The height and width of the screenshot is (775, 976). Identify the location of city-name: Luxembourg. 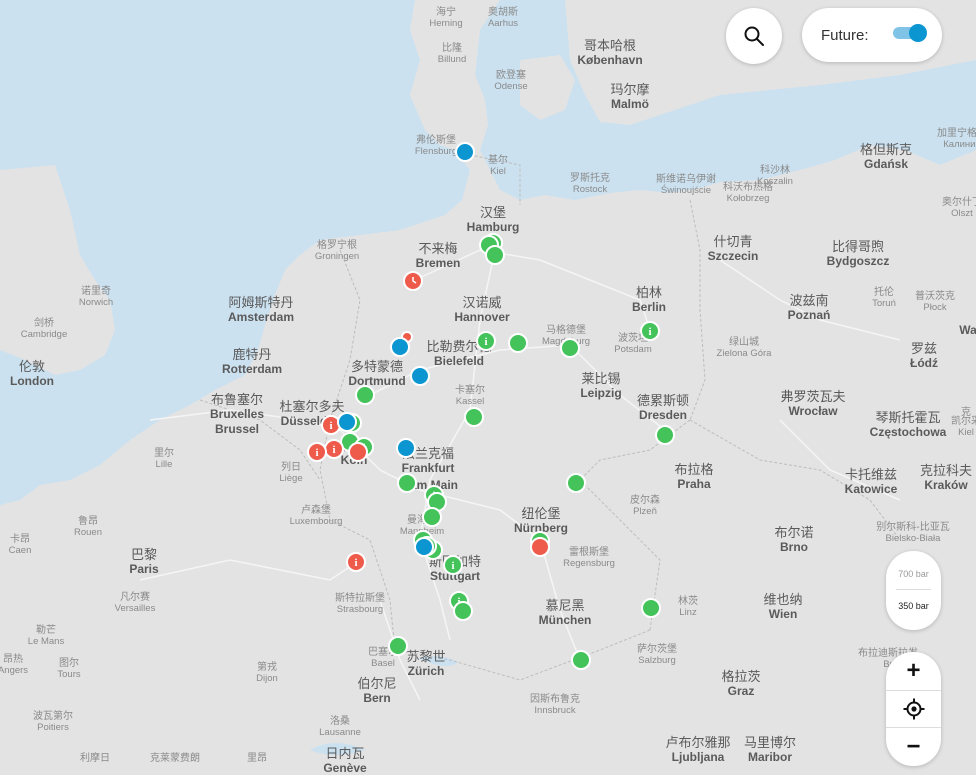
(316, 521).